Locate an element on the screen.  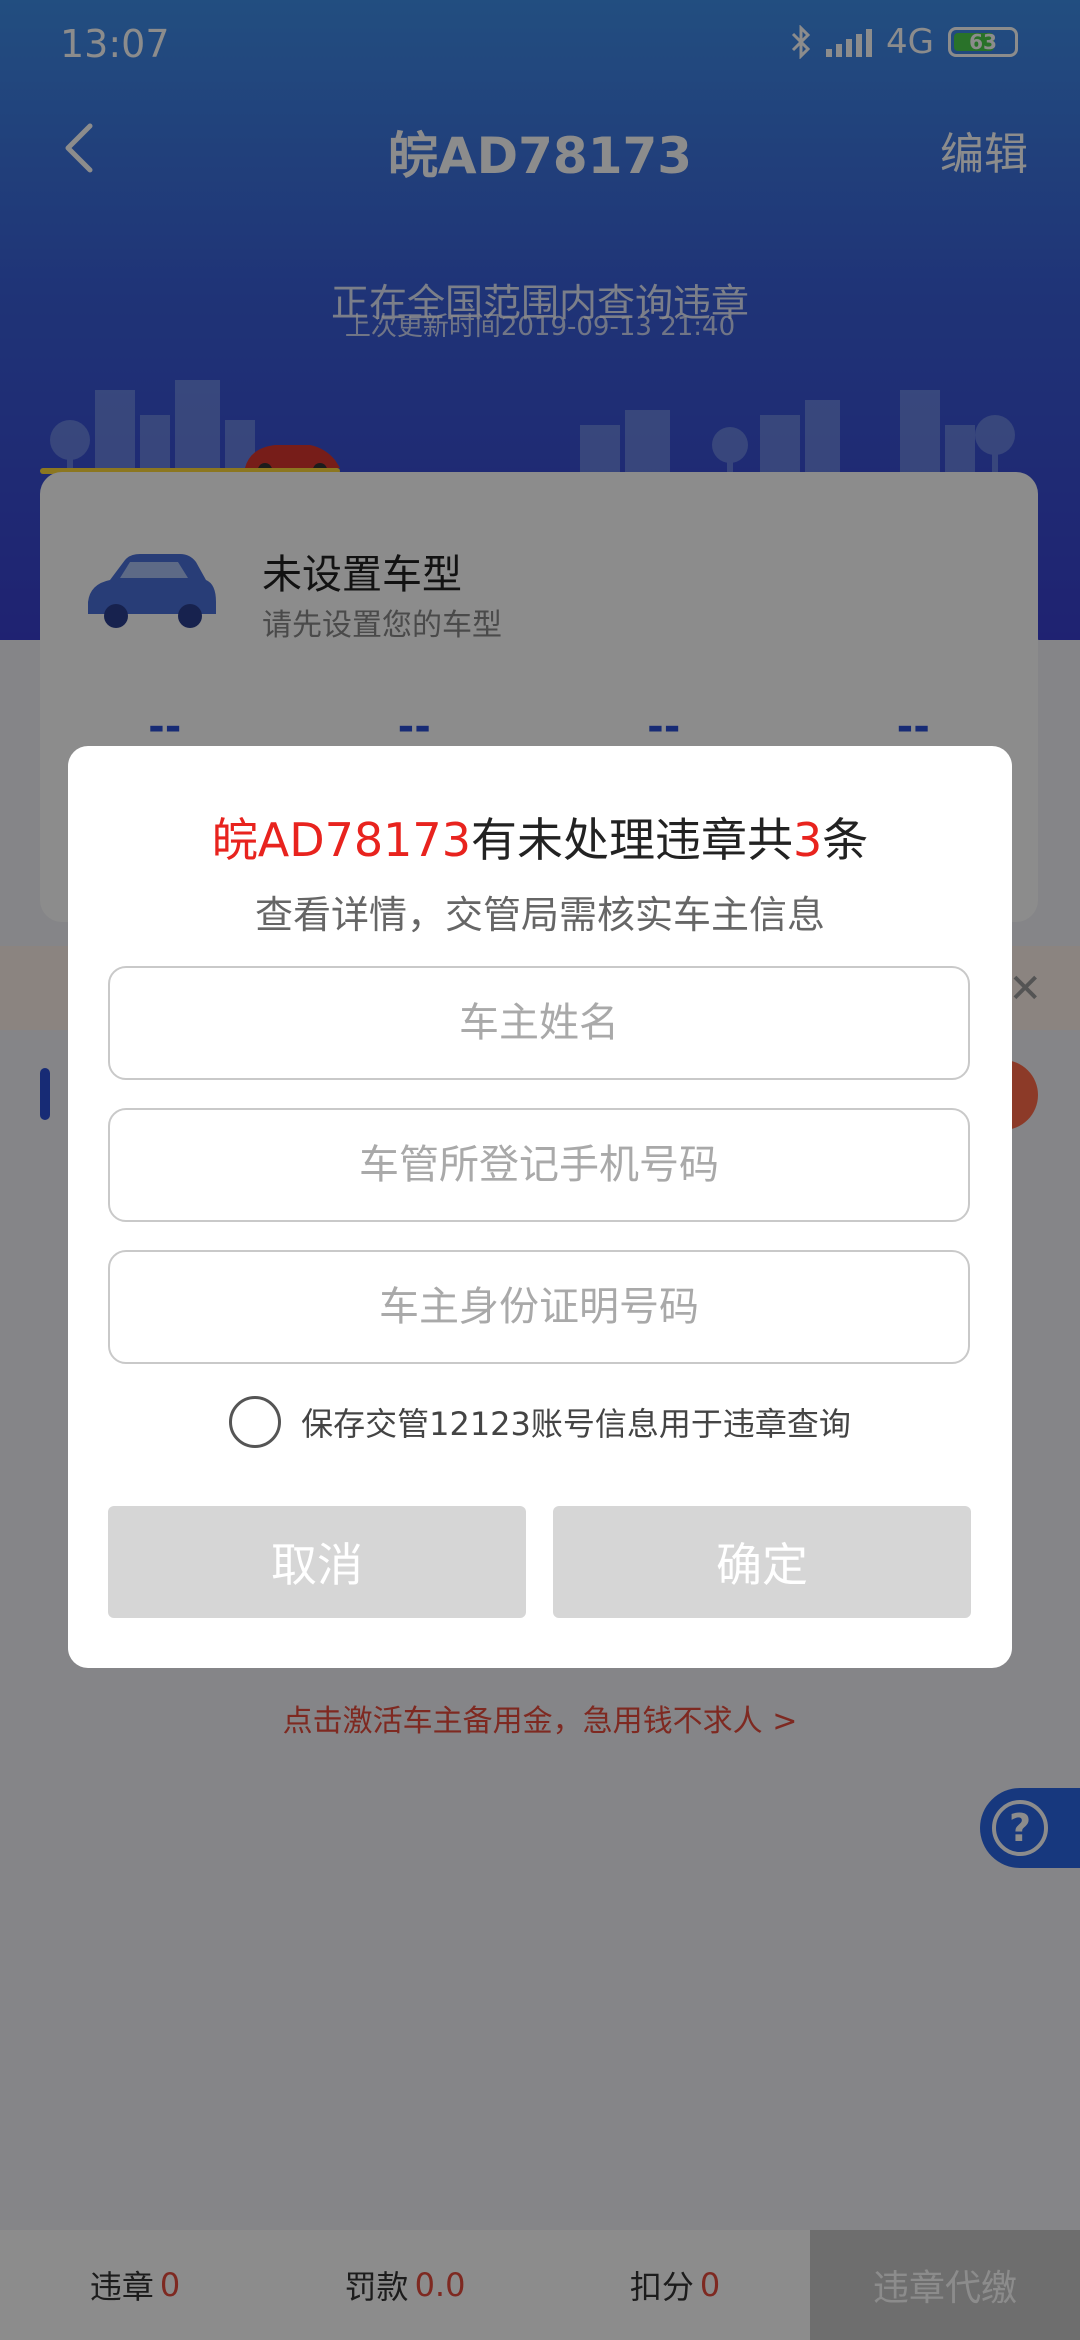
dialog-title-suffix: 条 is located at coordinates (845, 840).